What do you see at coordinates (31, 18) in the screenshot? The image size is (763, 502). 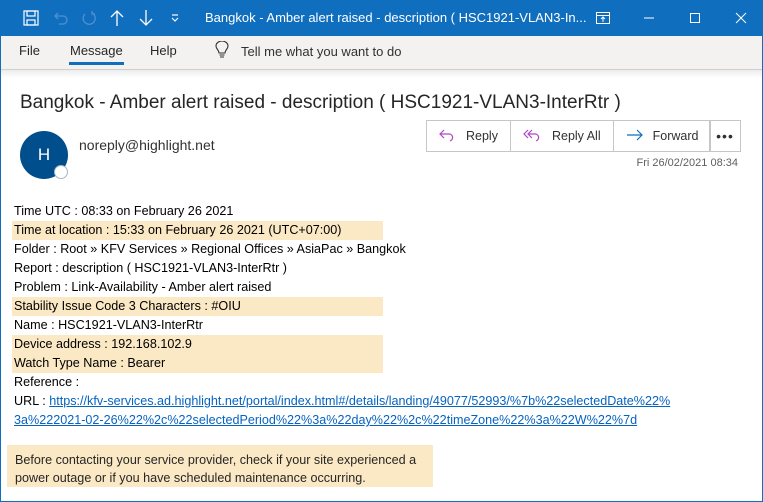 I see `save-icon` at bounding box center [31, 18].